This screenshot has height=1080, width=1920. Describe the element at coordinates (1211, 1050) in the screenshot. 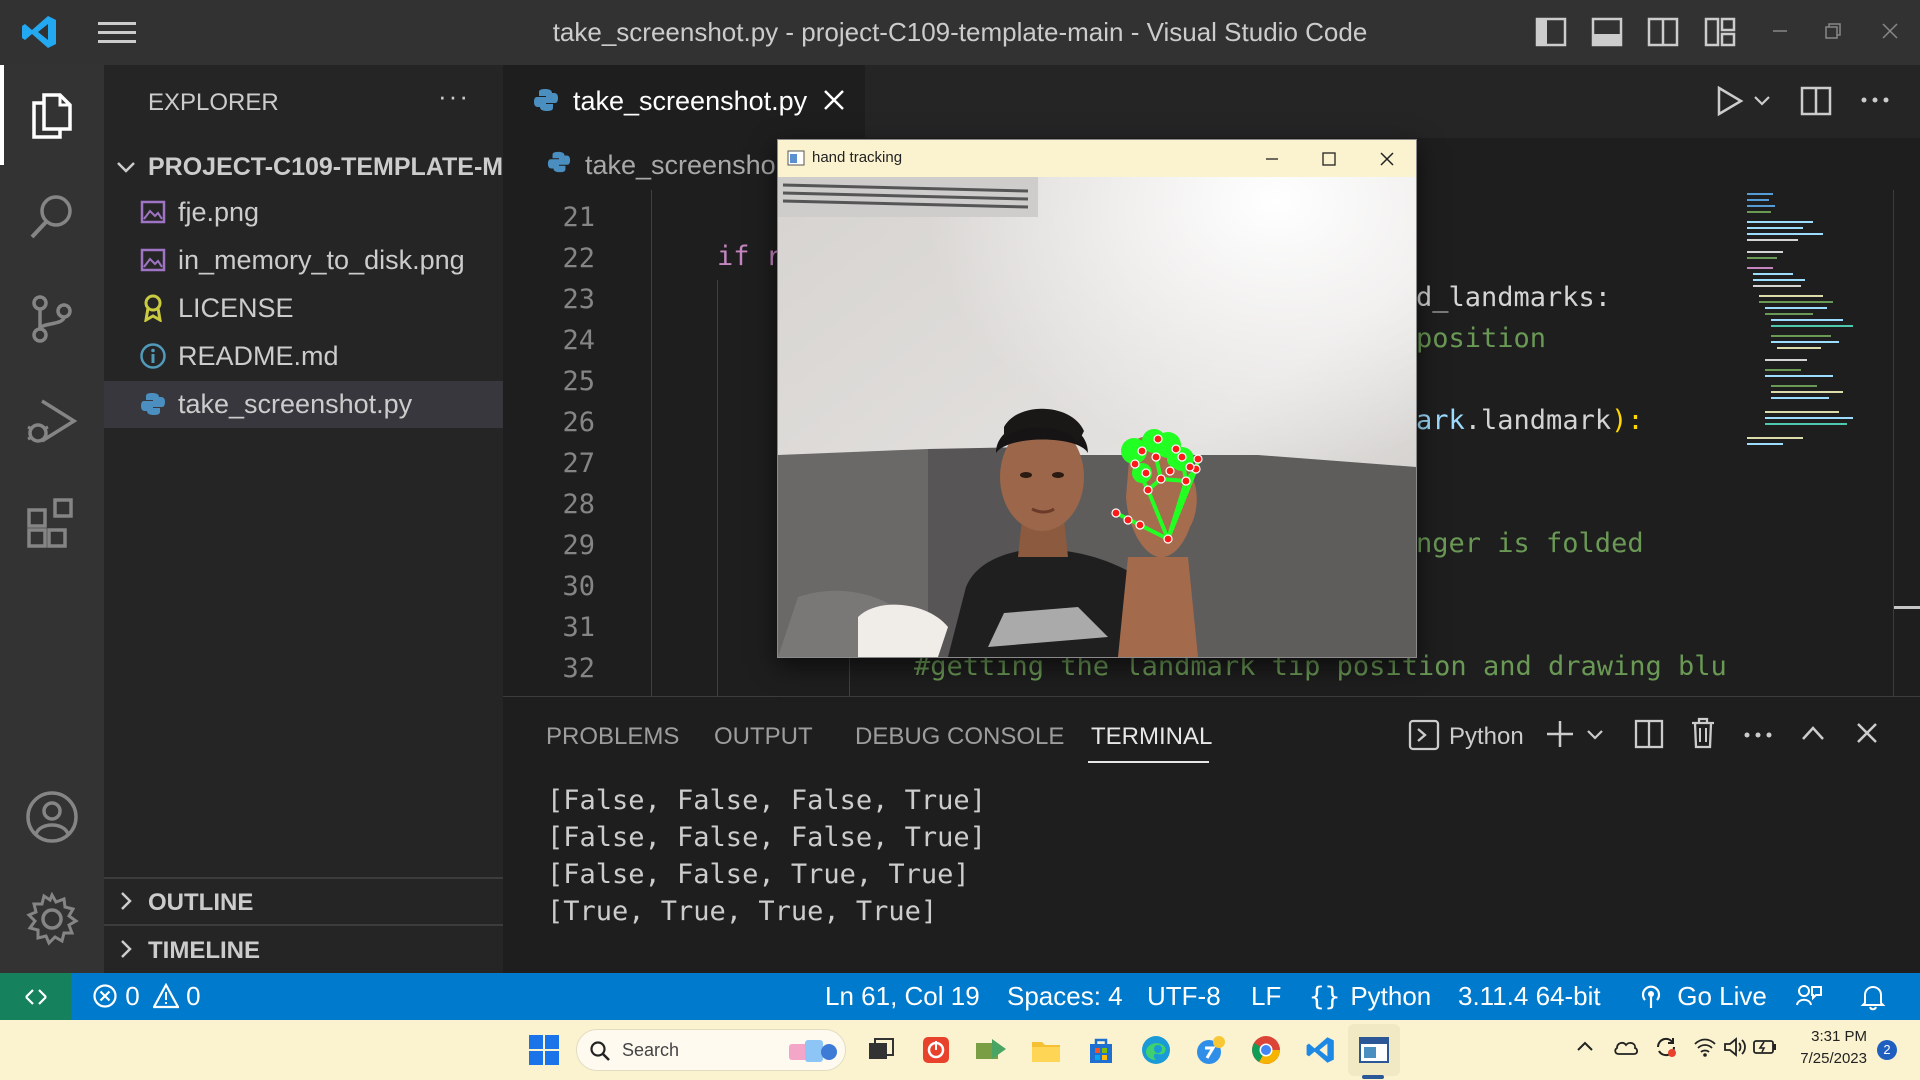

I see `blue-app-icon` at that location.